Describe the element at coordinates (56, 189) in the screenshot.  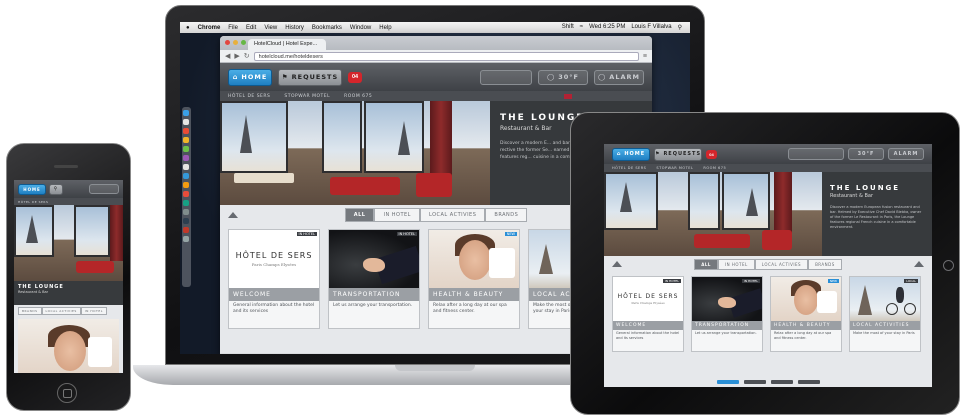
I see `search-button: ⚲` at that location.